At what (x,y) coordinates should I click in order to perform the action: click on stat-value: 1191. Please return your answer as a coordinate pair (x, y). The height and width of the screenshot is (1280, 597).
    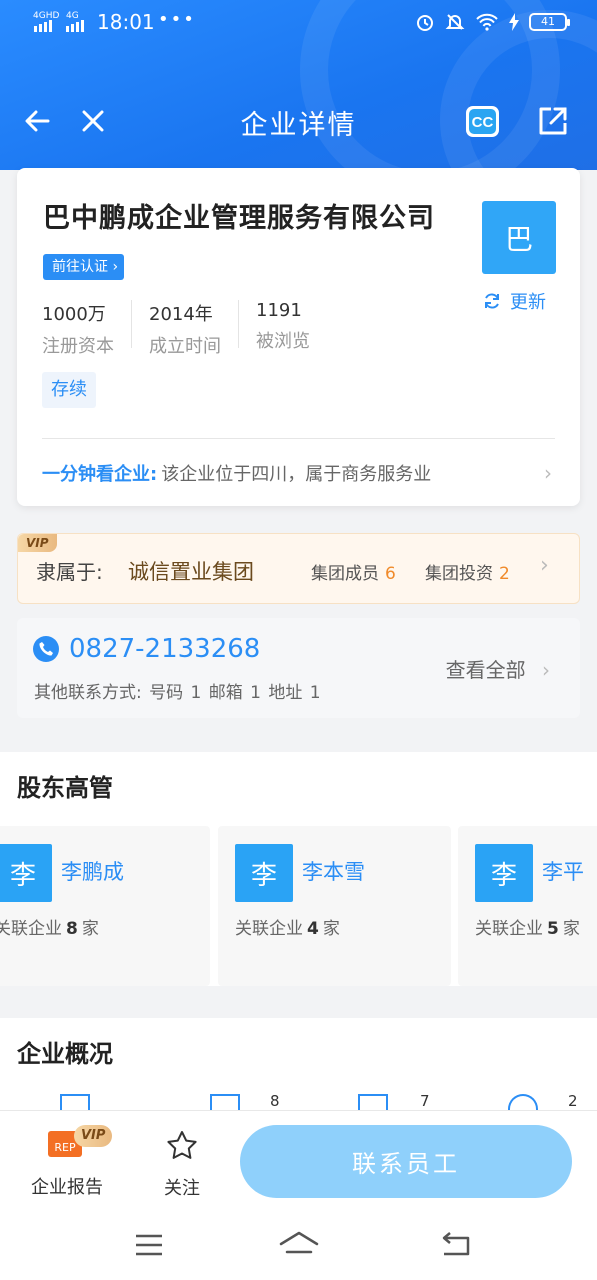
    Looking at the image, I should click on (279, 310).